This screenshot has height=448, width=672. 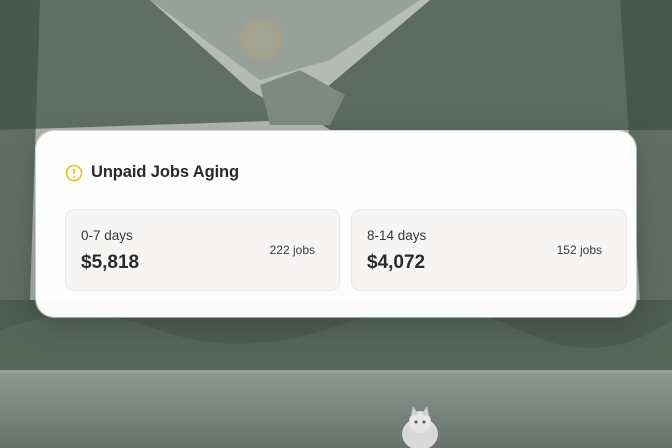 I want to click on bucket-range-label: 8-14 days, so click(x=397, y=235).